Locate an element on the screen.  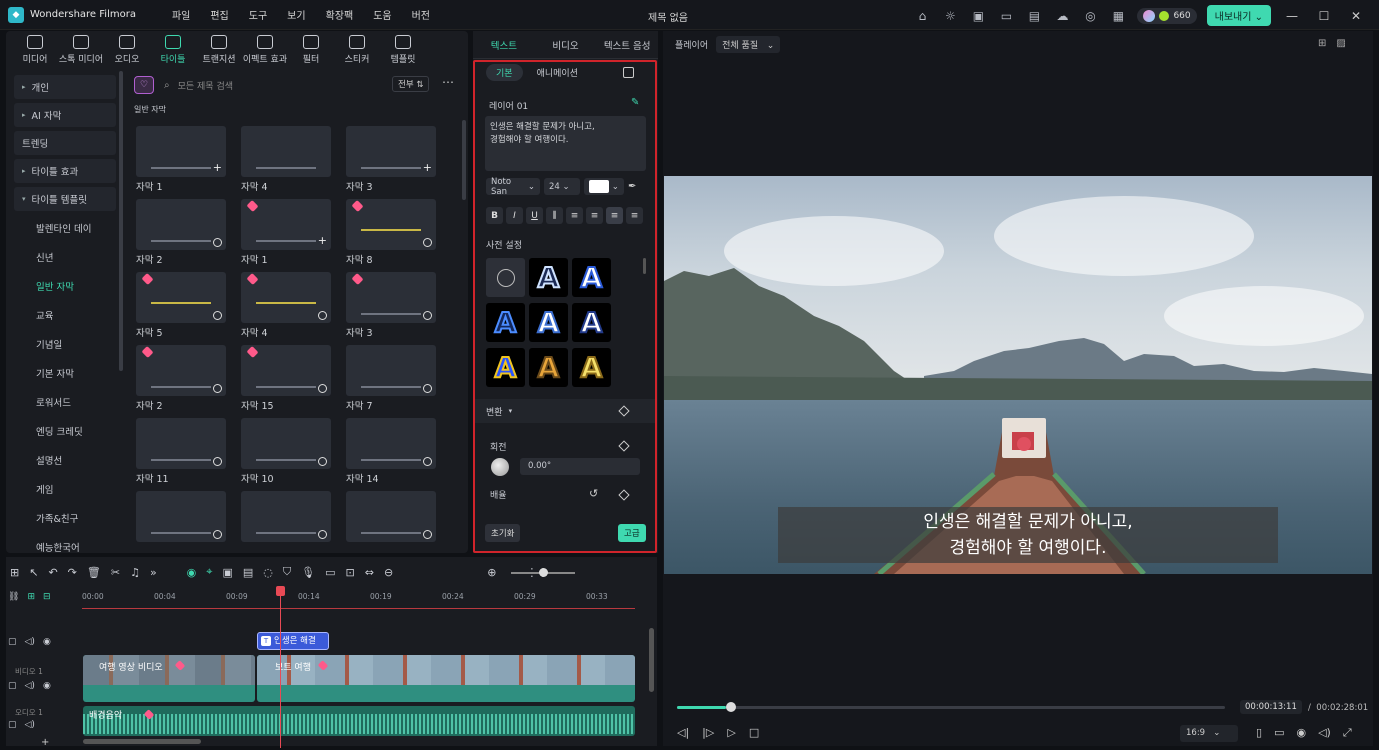
progress-handle is located at coordinates (731, 707).